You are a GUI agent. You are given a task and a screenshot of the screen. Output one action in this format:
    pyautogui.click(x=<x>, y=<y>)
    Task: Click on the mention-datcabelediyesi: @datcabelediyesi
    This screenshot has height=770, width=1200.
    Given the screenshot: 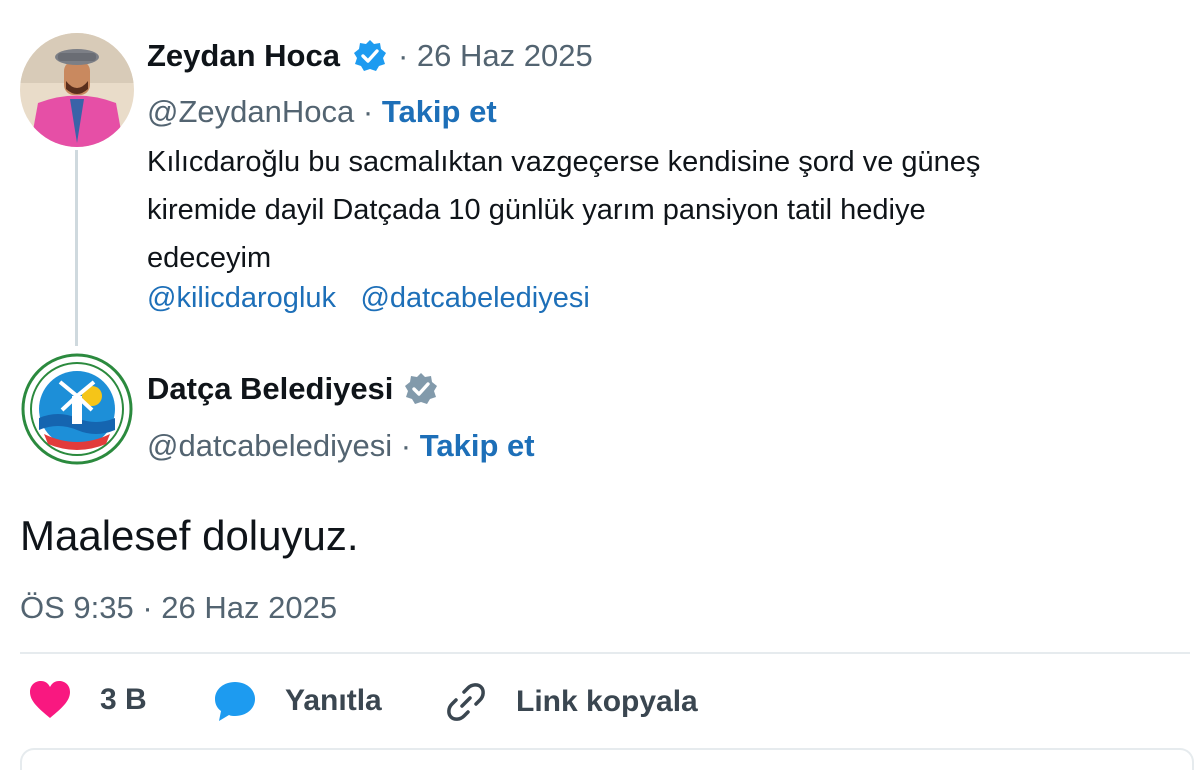 What is the action you would take?
    pyautogui.click(x=474, y=298)
    